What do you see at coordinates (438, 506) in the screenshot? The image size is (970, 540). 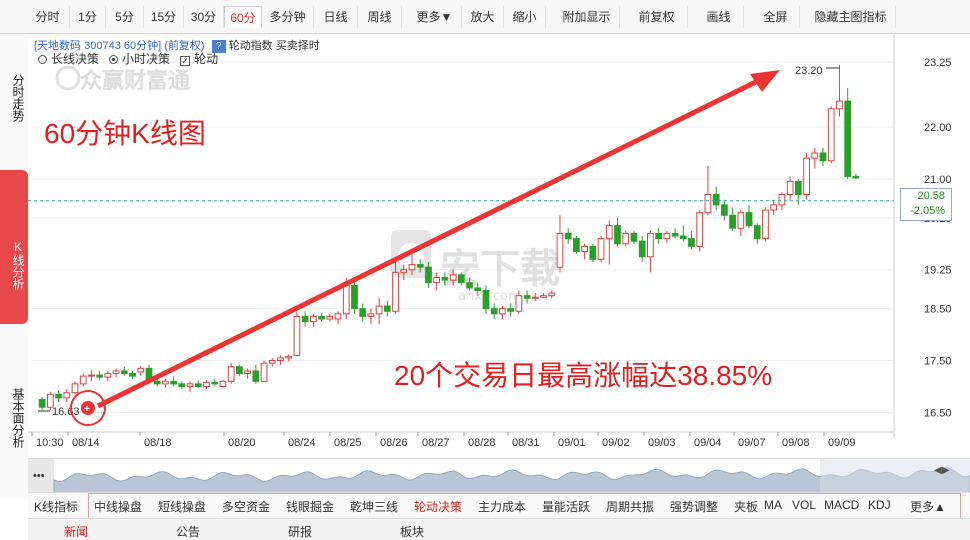 I see `indicator-item-5: 轮动决策` at bounding box center [438, 506].